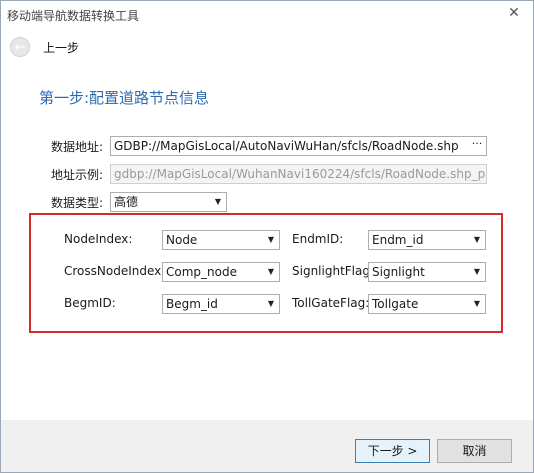 Image resolution: width=534 pixels, height=473 pixels. I want to click on cross-node-index-select: Comp_node ▼, so click(221, 272).